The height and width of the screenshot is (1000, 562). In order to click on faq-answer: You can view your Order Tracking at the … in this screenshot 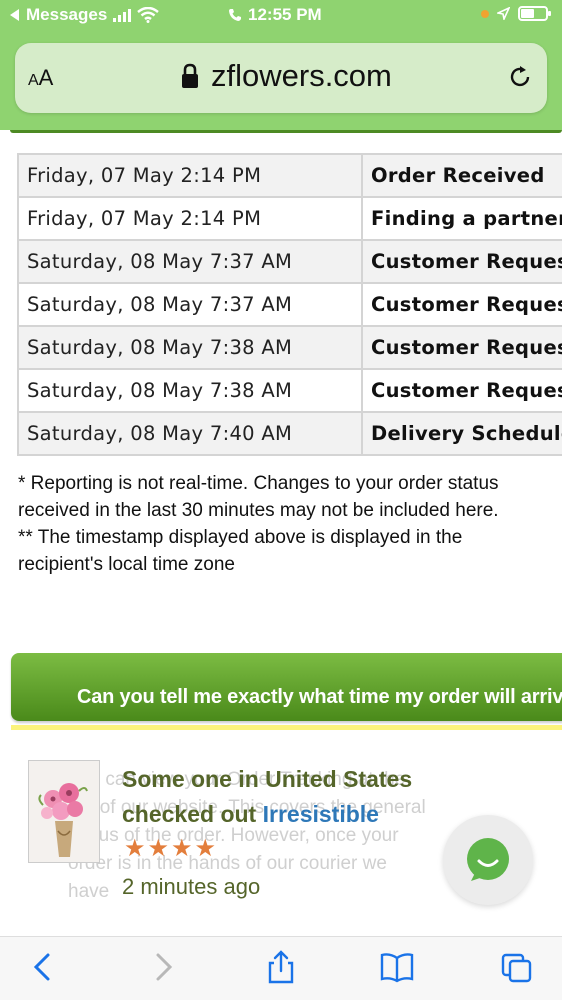, I will do `click(247, 835)`.